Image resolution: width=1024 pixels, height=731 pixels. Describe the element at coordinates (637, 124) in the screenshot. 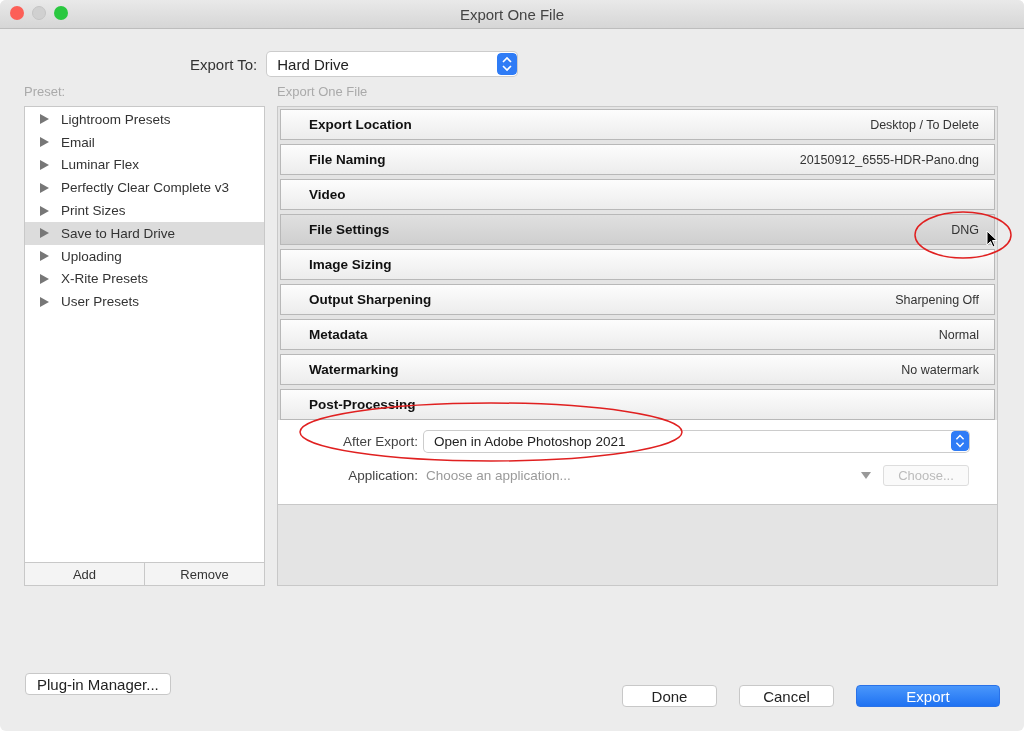

I see `section-header: Export Location Desktop / To Delete` at that location.